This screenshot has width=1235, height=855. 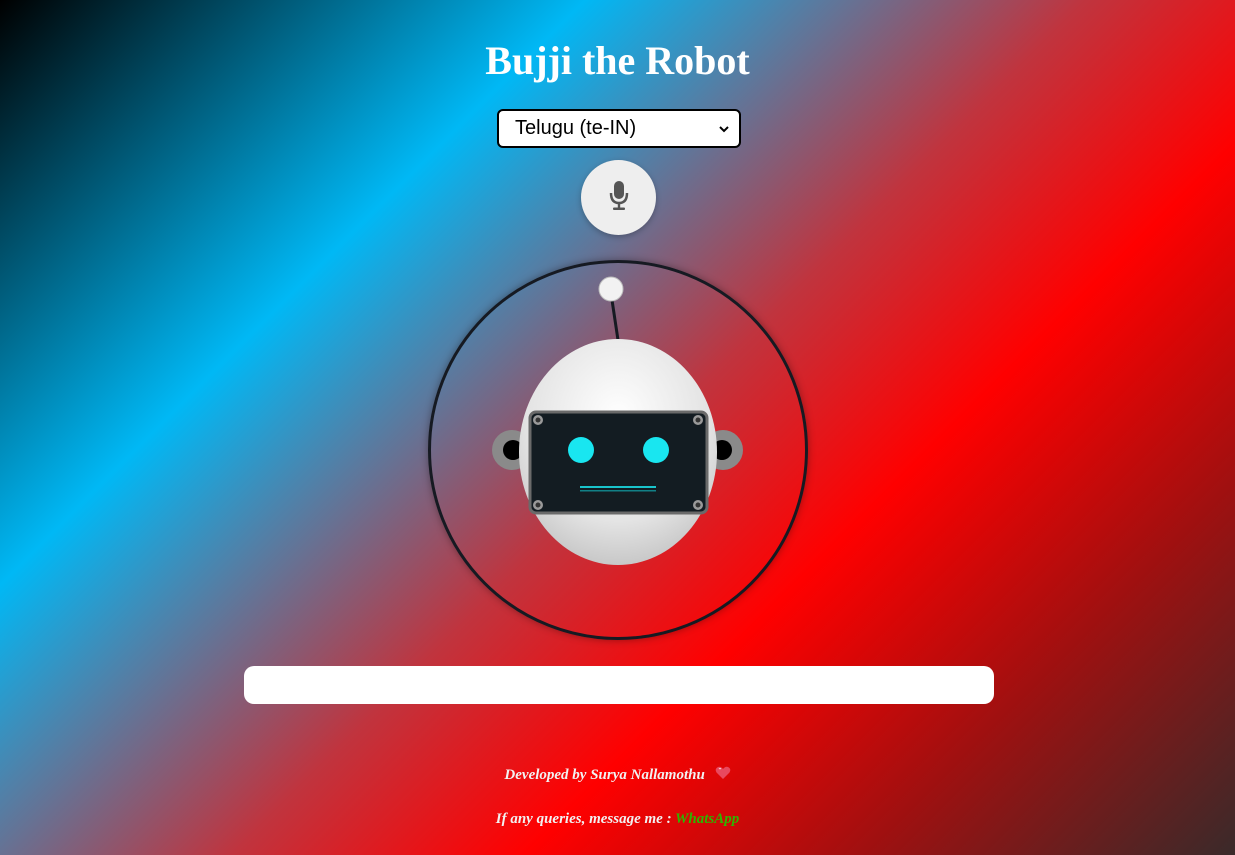 What do you see at coordinates (617, 60) in the screenshot?
I see `page-title: Bujji the Robot` at bounding box center [617, 60].